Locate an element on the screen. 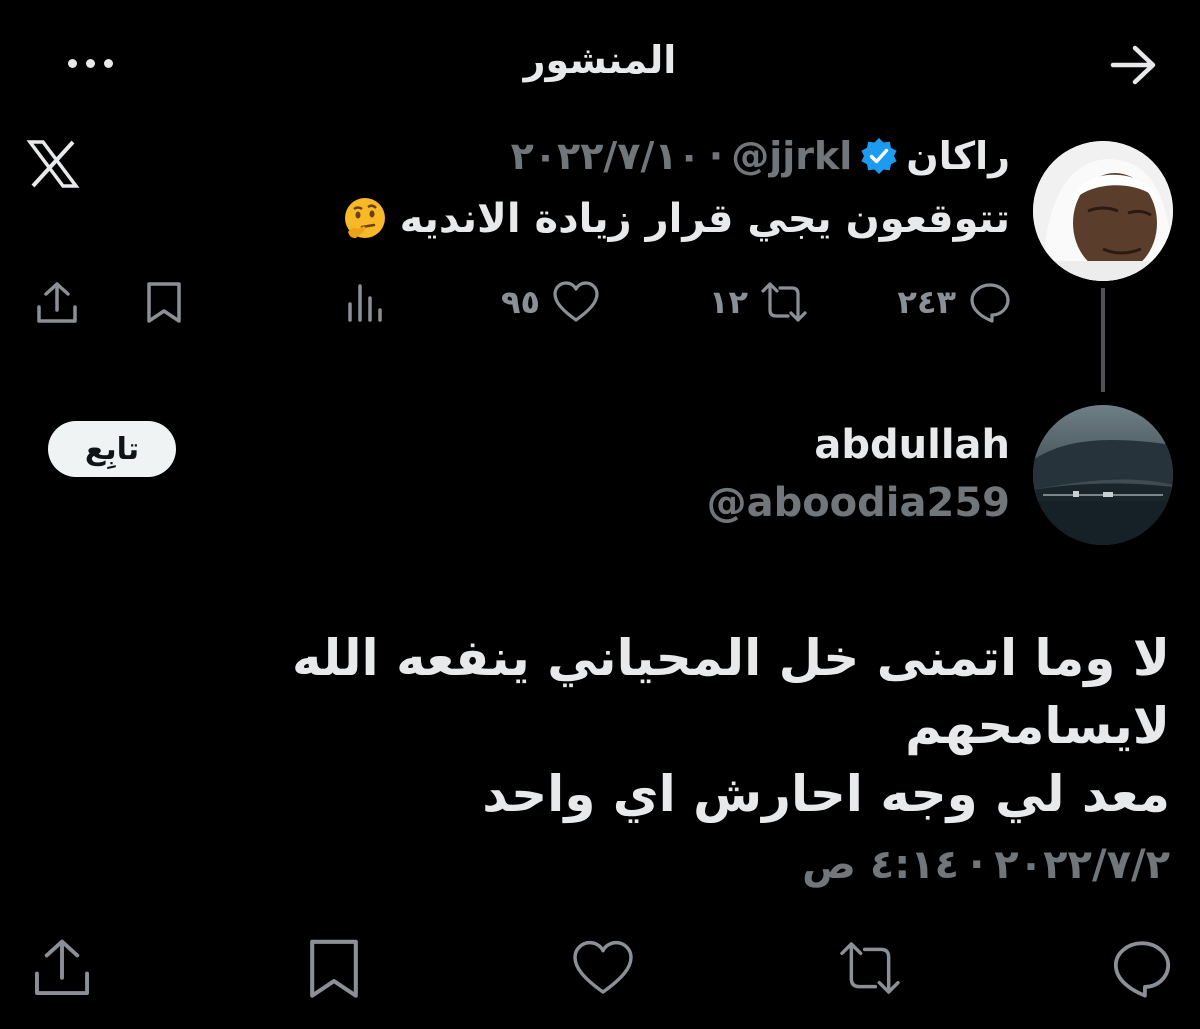 This screenshot has width=1200, height=1029. reply-action: ٢٤٣ is located at coordinates (954, 302).